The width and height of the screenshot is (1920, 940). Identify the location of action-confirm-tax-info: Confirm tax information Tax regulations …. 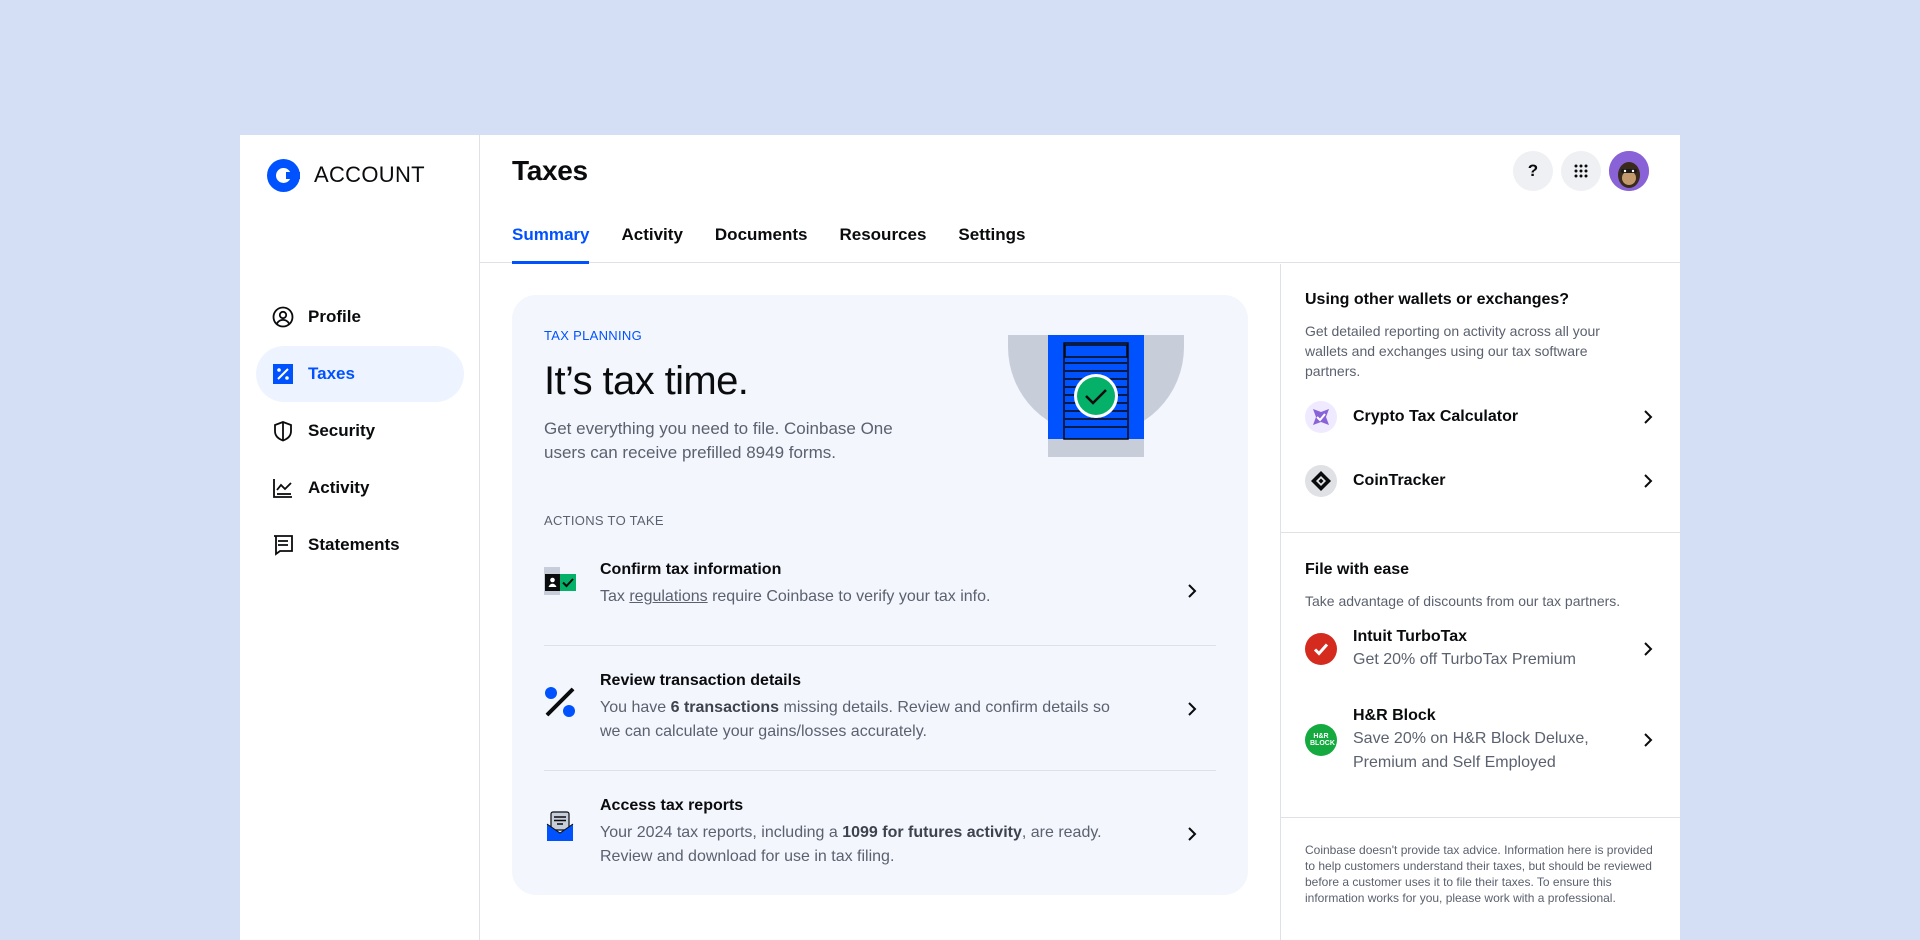
(880, 595).